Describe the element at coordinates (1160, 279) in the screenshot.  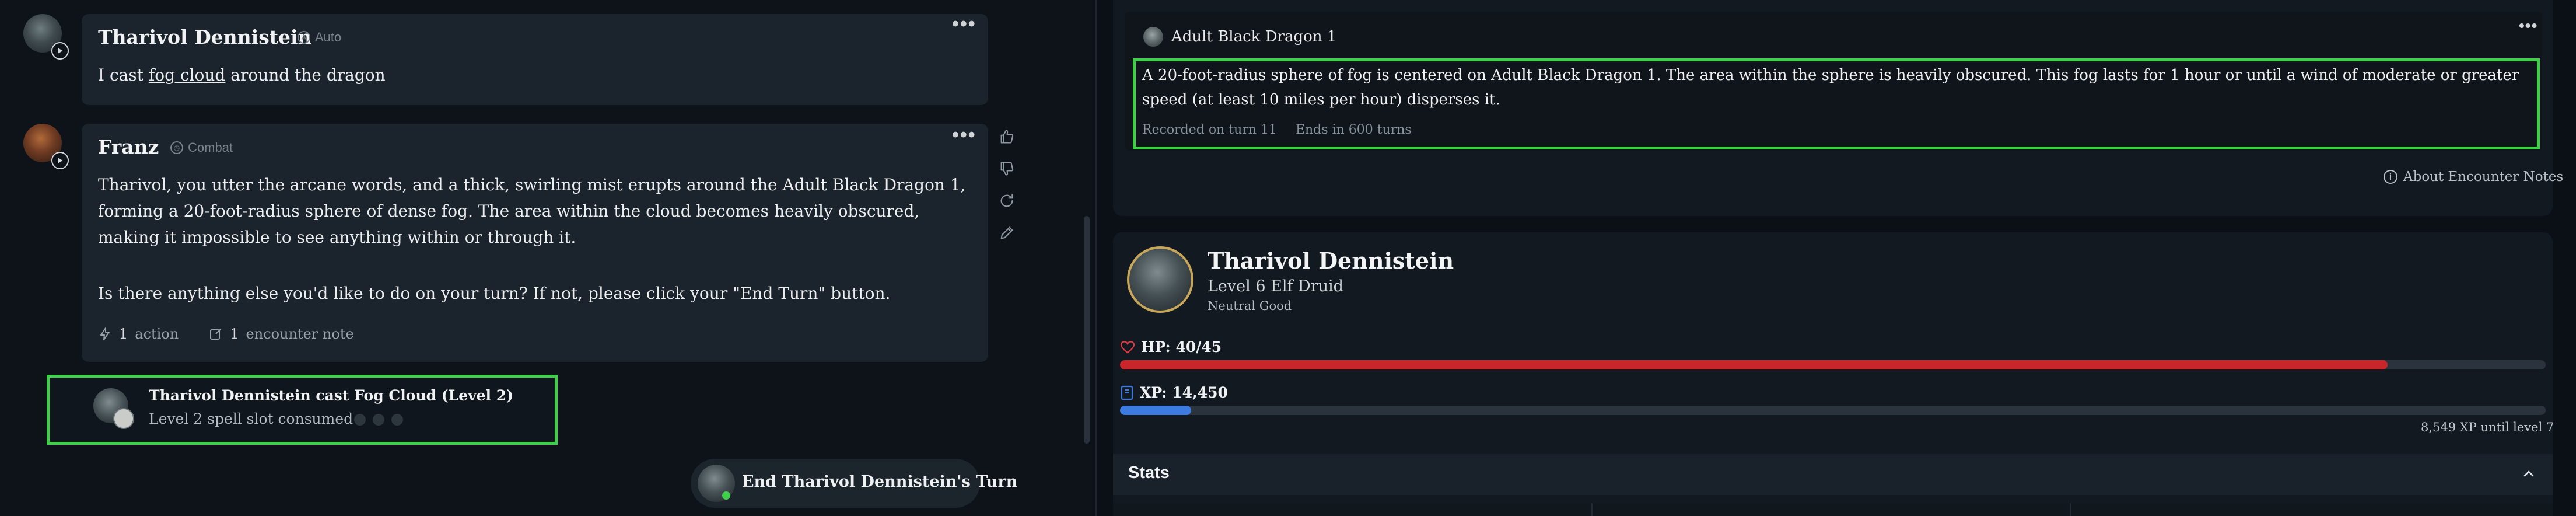
I see `character-portrait` at that location.